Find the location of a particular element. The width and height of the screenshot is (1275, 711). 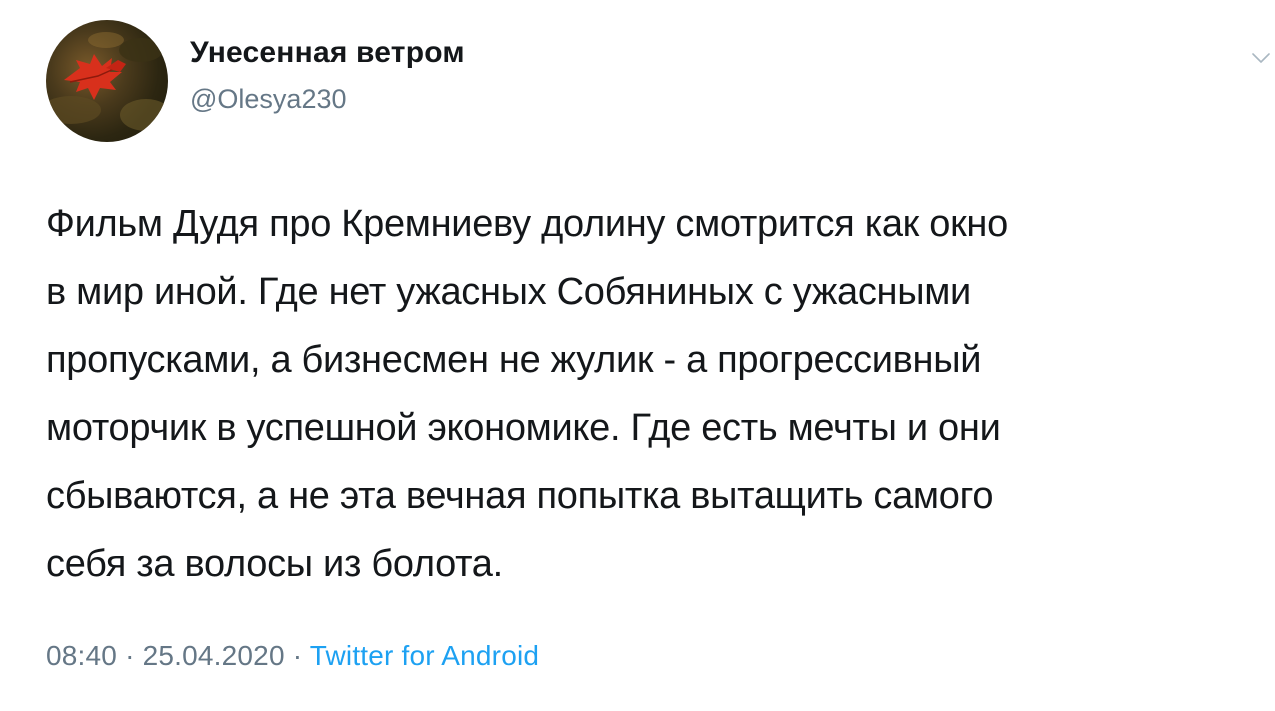

avatar is located at coordinates (107, 81).